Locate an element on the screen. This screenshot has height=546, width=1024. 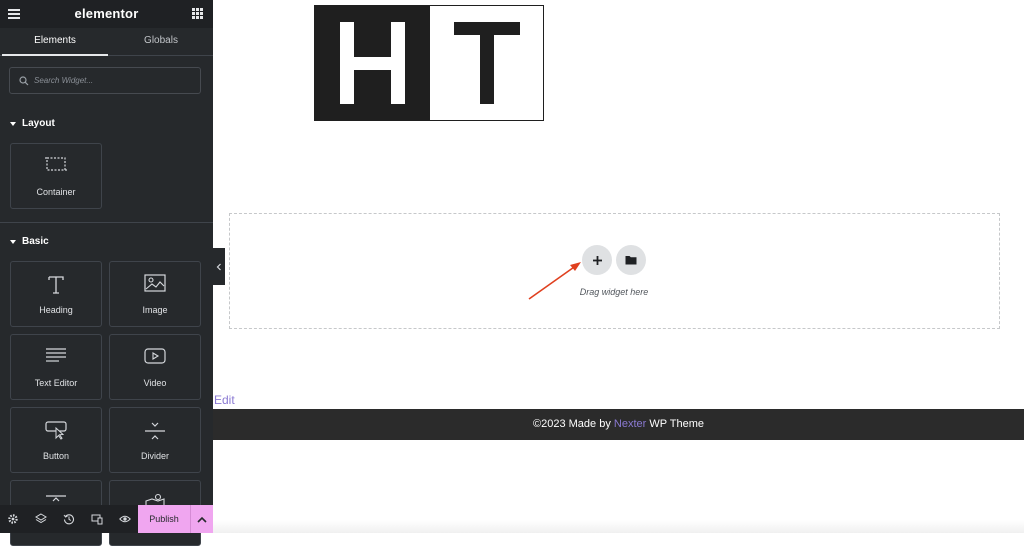
widget-label: Video is located at coordinates (155, 383).